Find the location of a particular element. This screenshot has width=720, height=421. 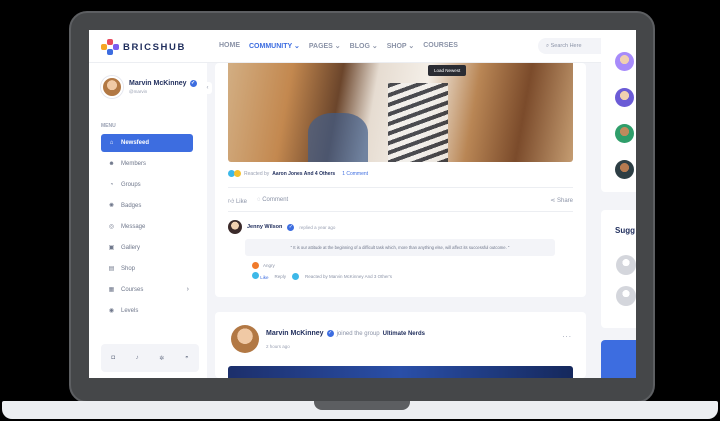

nav-community: COMMUNITY ⌄ is located at coordinates (274, 46).